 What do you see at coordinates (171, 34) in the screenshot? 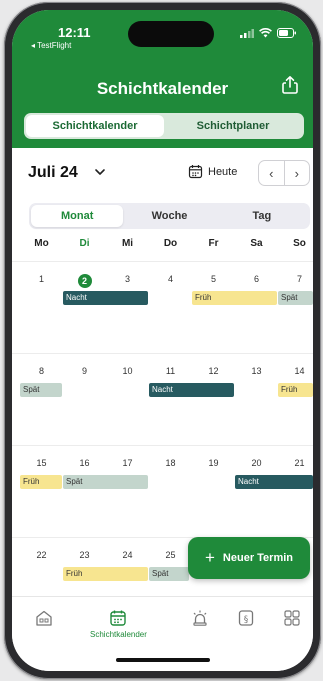
I see `dynamic-island` at bounding box center [171, 34].